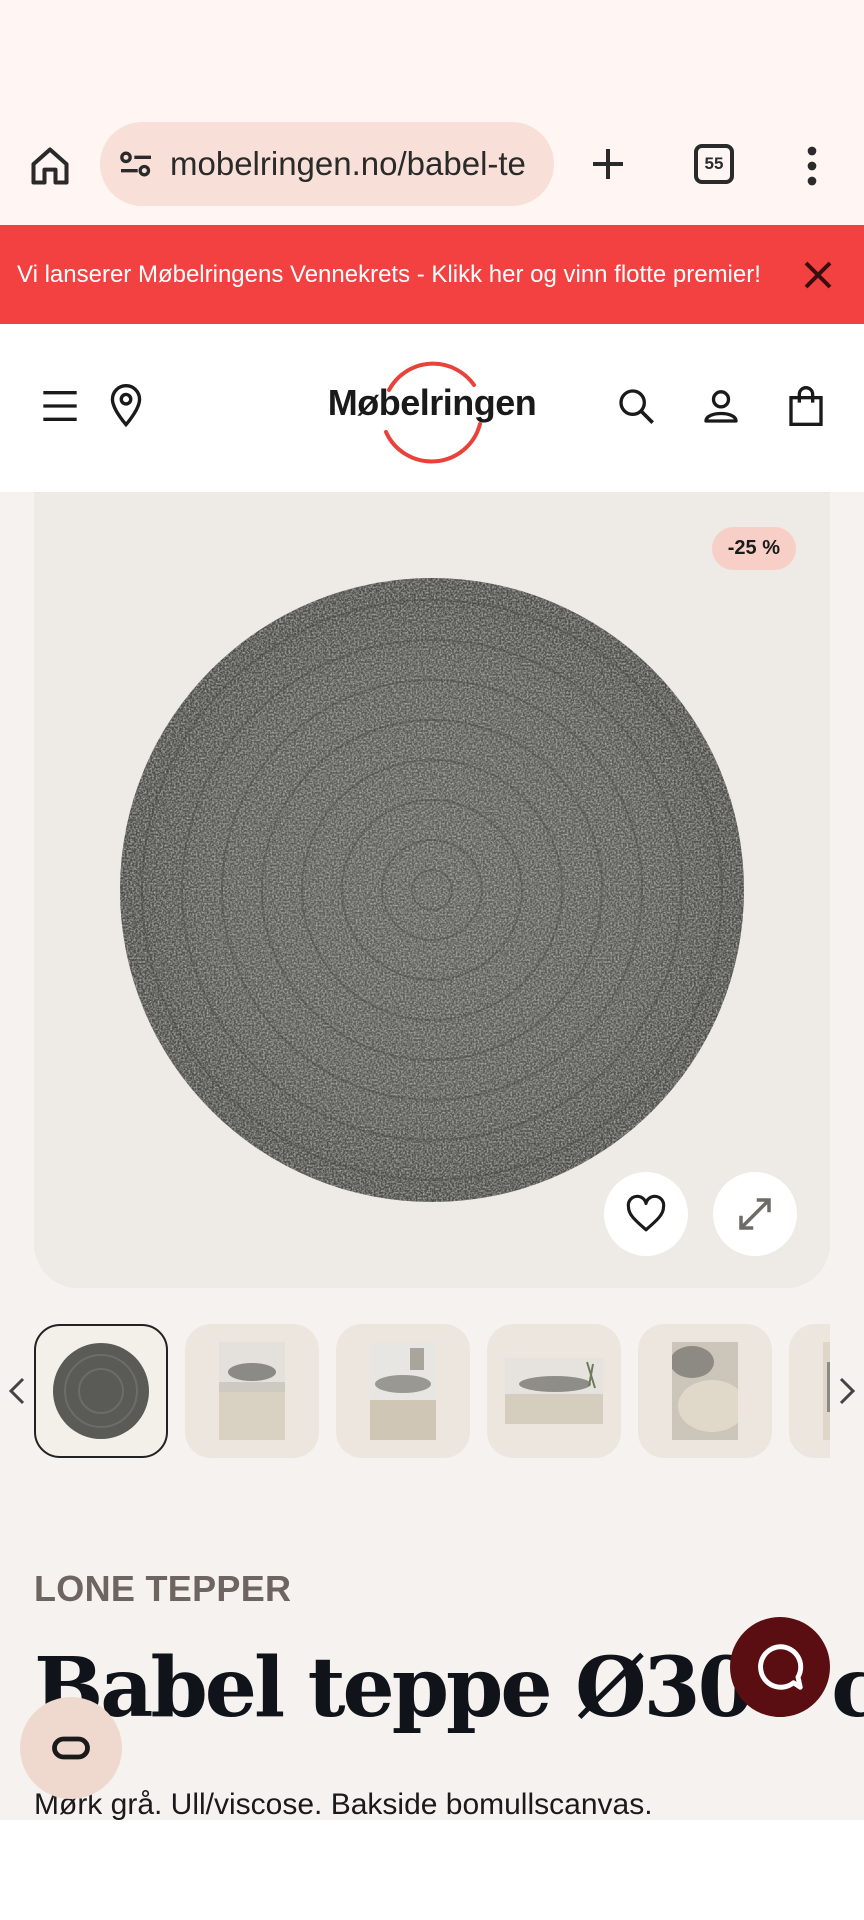  I want to click on close-icon, so click(818, 275).